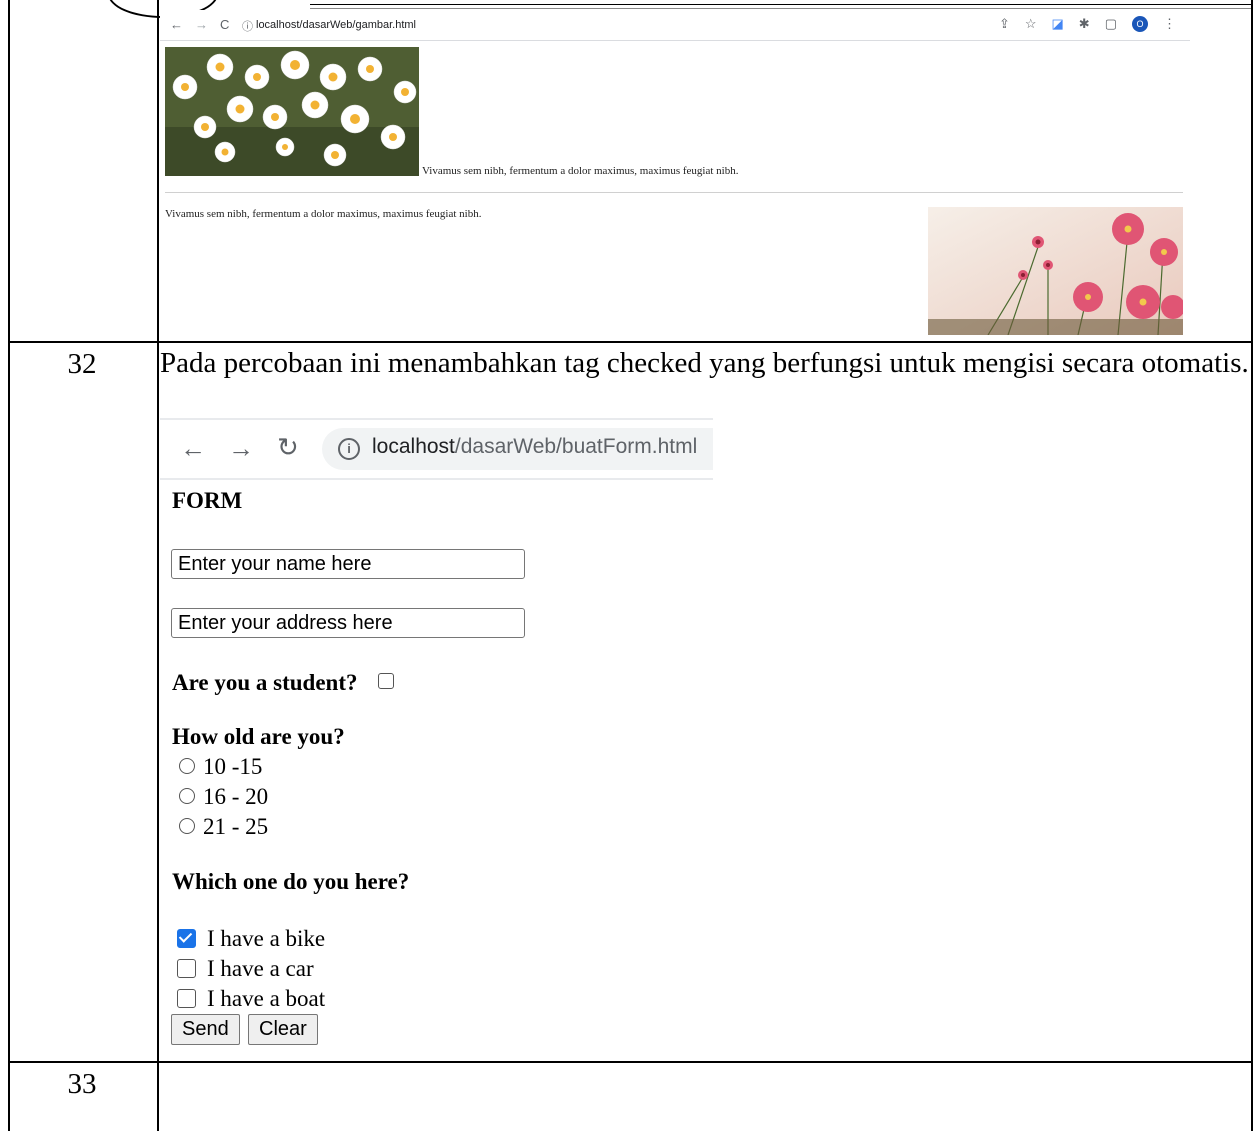 The width and height of the screenshot is (1253, 1131). Describe the element at coordinates (781, 4) in the screenshot. I see `header-rule` at that location.